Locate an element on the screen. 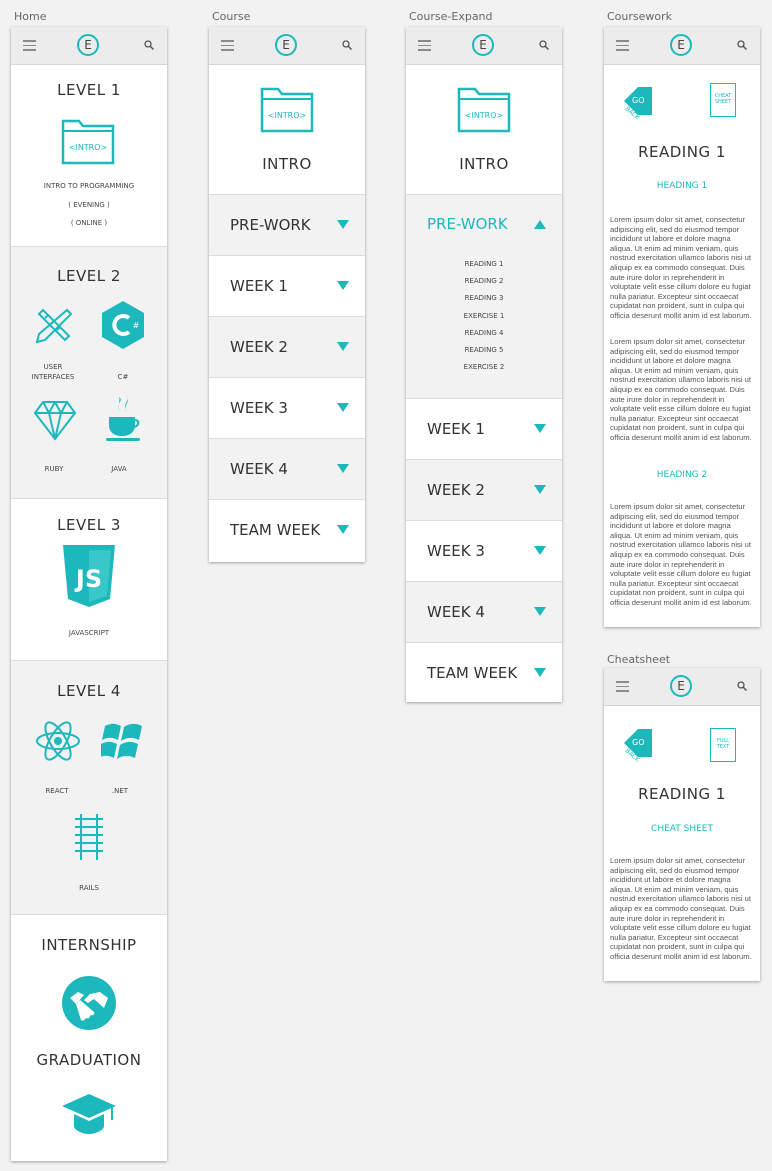  rails-track-icon is located at coordinates (89, 837).